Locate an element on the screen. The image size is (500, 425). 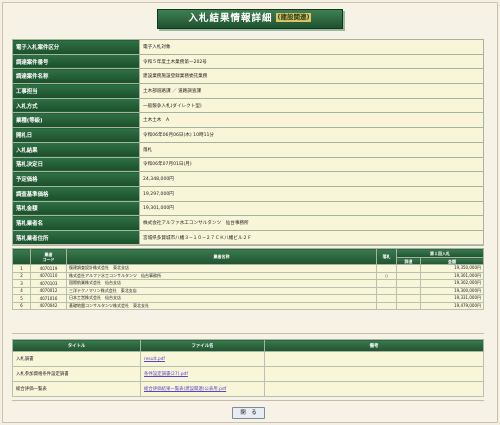
detail-label: 落札業者名 is located at coordinates (76, 223).